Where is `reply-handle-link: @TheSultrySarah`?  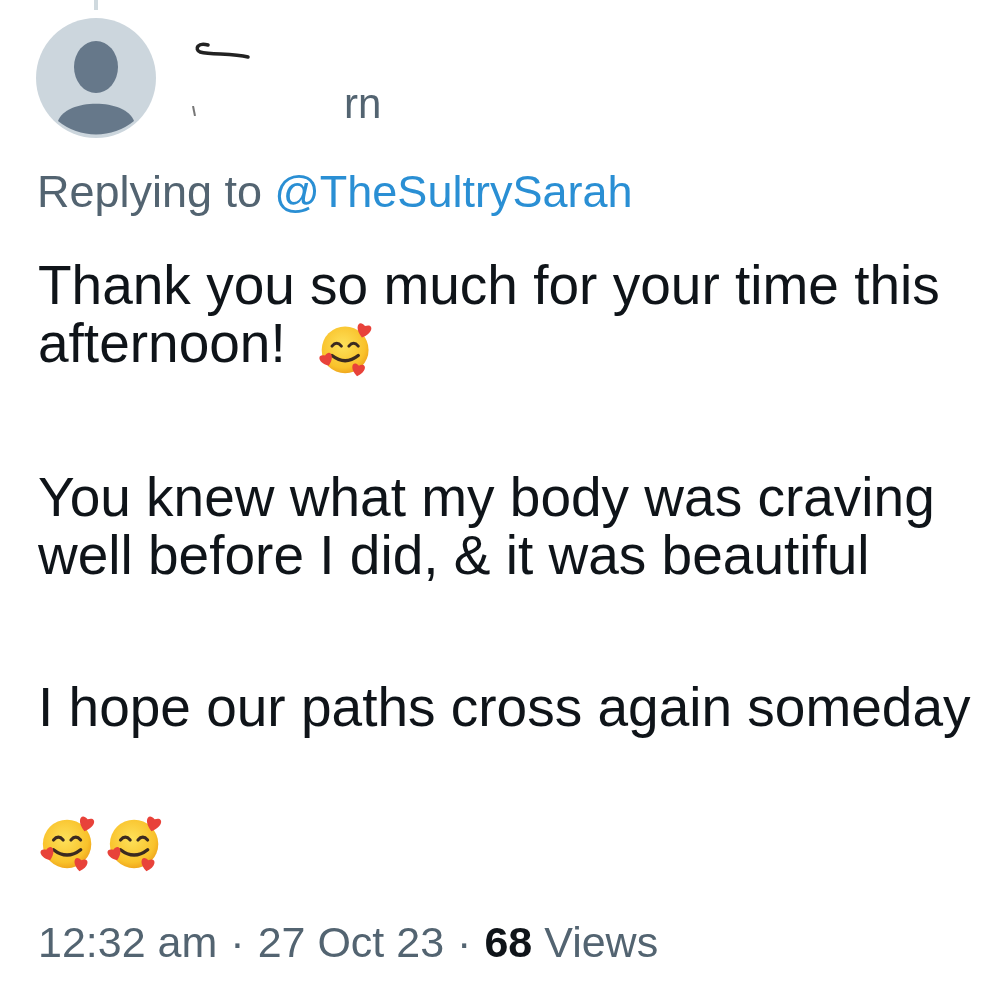
reply-handle-link: @TheSultrySarah is located at coordinates (453, 191).